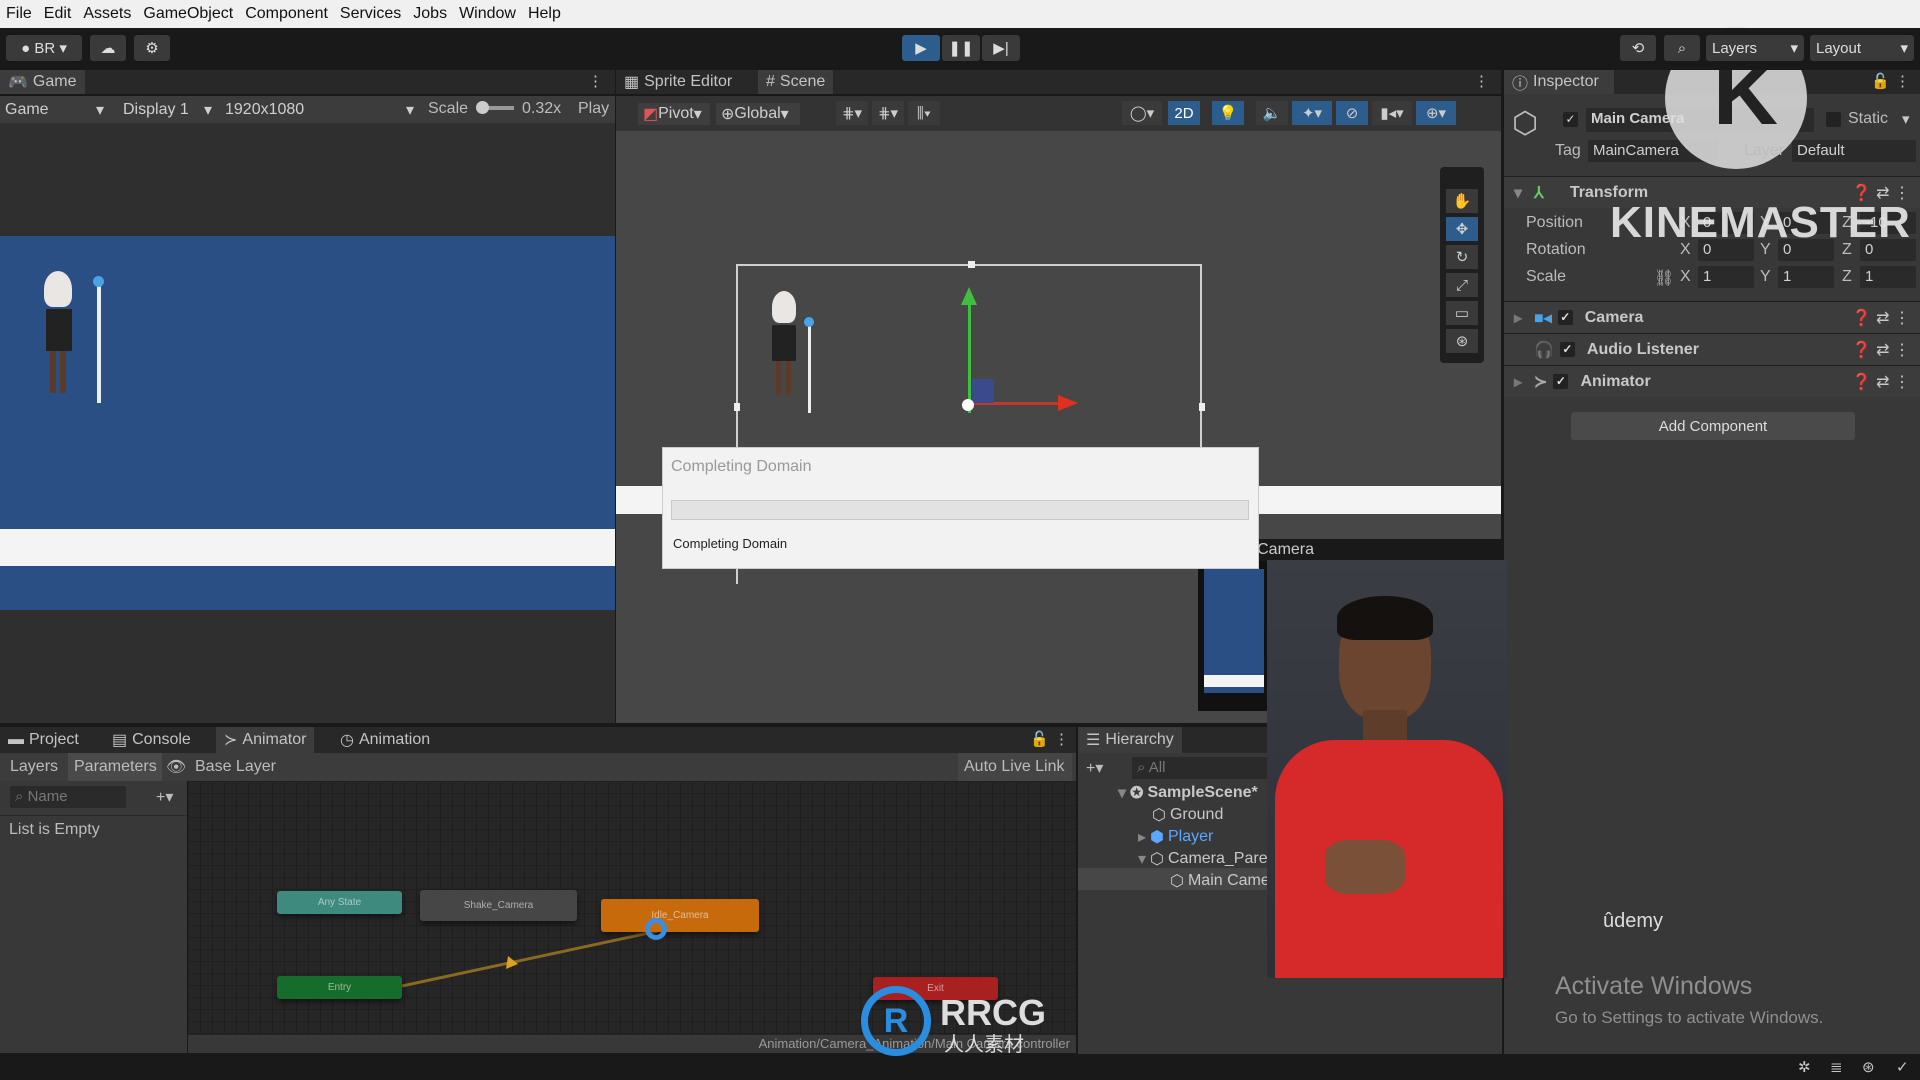  What do you see at coordinates (1806, 277) in the screenshot?
I see `scale-y: 1` at bounding box center [1806, 277].